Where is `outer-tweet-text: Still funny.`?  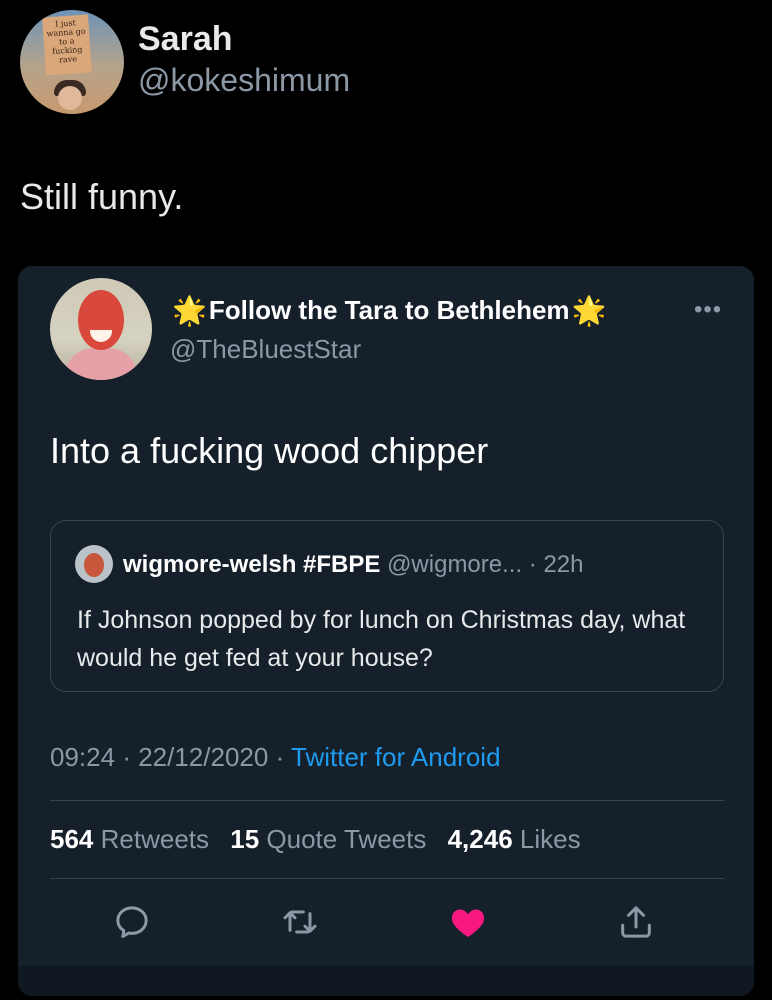
outer-tweet-text: Still funny. is located at coordinates (102, 196).